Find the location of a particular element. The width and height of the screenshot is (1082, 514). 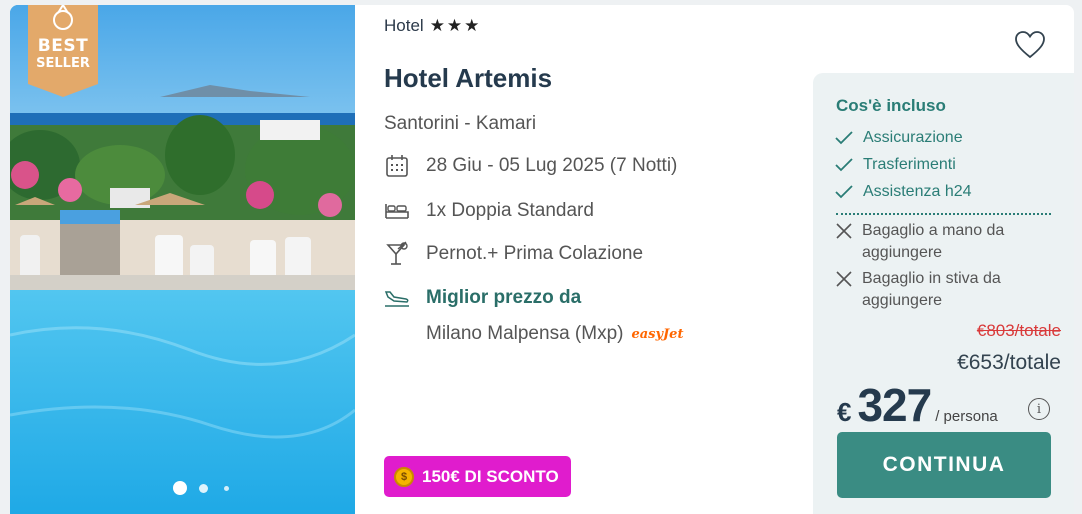

excluded-label: Bagaglio a mano da aggiungere is located at coordinates (933, 241).